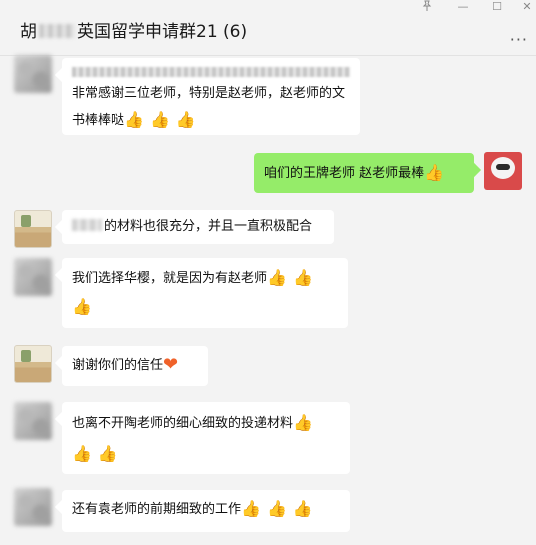 This screenshot has width=536, height=545. I want to click on chat-header: 胡 英国留学申请群21 (6) — ☐ ✕ ···, so click(268, 28).